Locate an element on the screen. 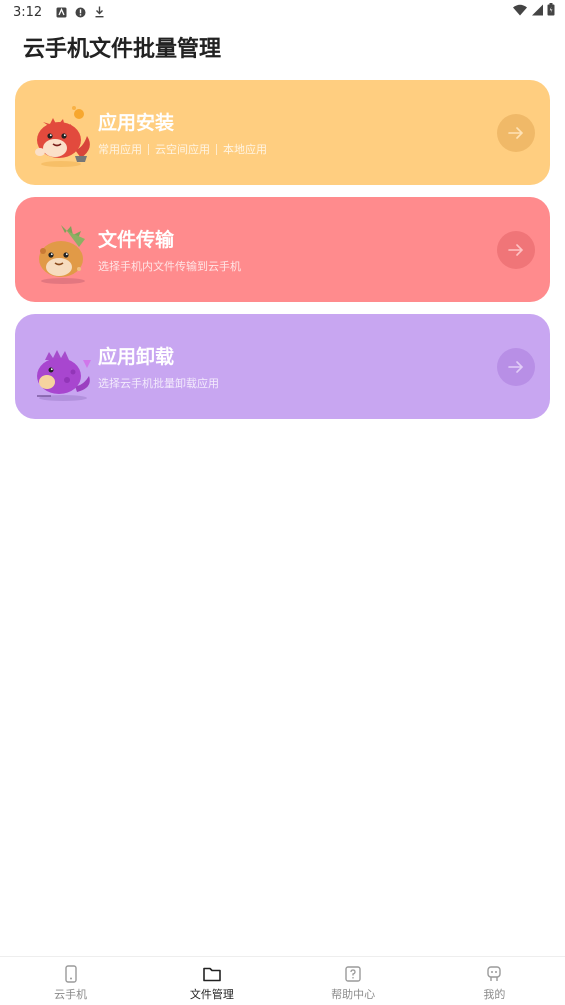 The image size is (565, 1005). card-subtitles: 选择手机内文件传输到云手机 is located at coordinates (169, 266).